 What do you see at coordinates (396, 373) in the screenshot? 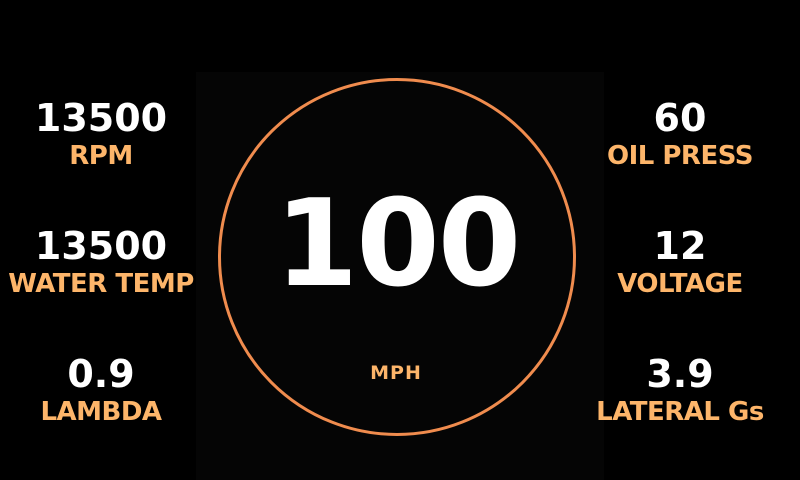
I see `speed-unit: MPH` at bounding box center [396, 373].